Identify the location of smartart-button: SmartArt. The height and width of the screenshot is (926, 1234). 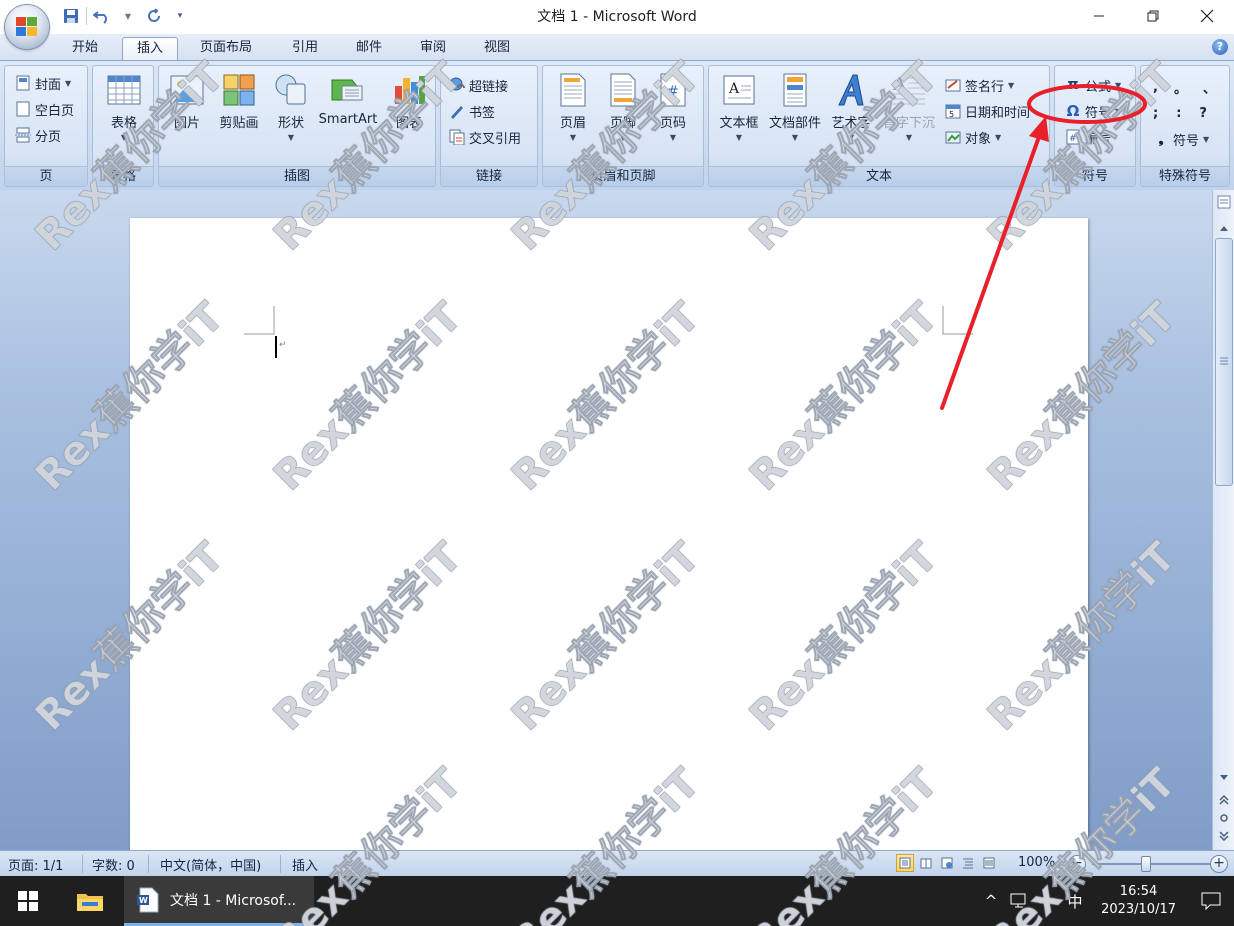
(348, 114).